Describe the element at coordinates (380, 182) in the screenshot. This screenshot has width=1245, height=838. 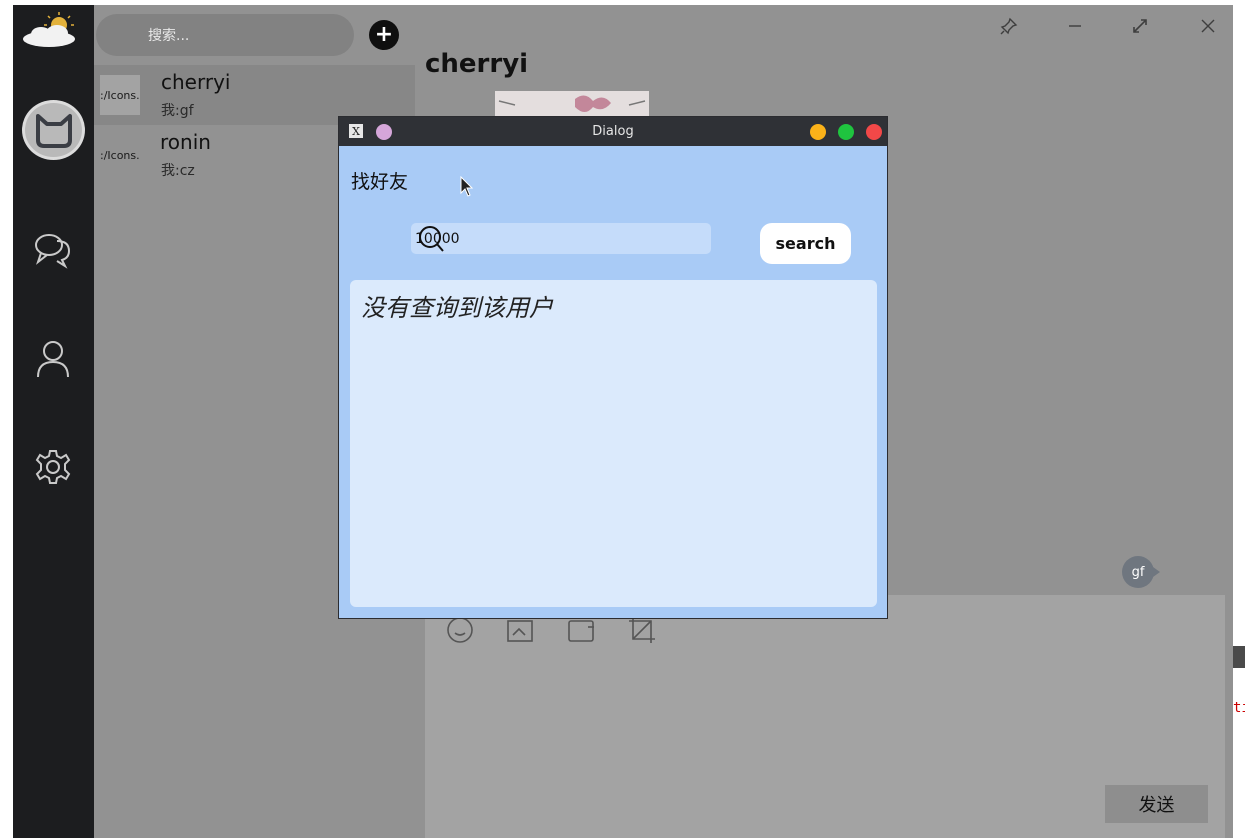
I see `dialog-heading: 找好友` at that location.